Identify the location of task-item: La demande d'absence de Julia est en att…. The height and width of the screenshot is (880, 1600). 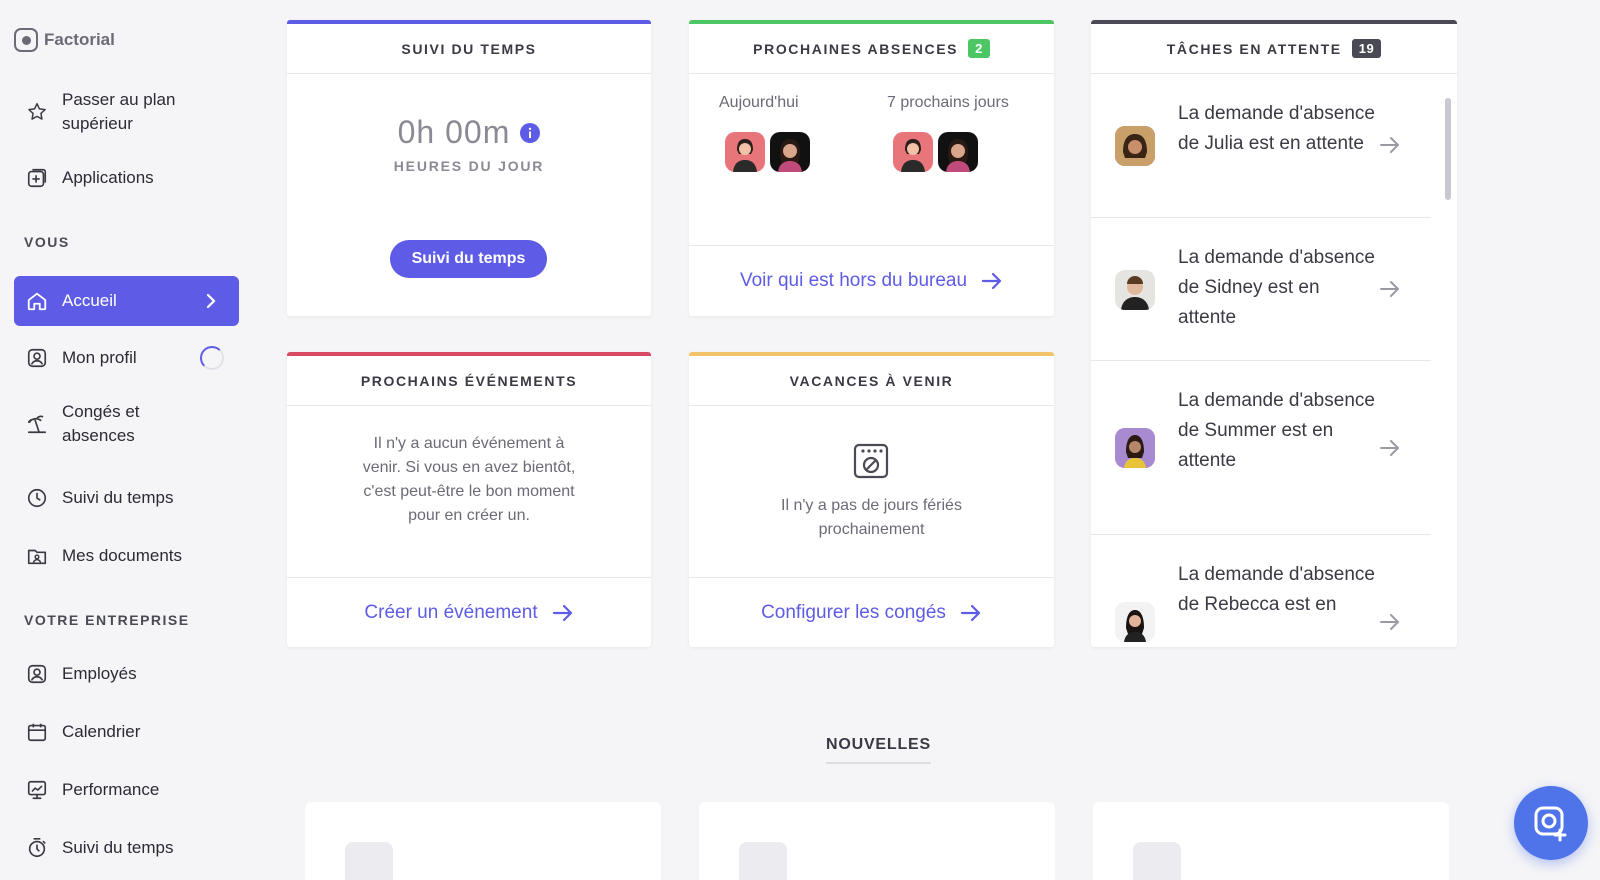
(1261, 146).